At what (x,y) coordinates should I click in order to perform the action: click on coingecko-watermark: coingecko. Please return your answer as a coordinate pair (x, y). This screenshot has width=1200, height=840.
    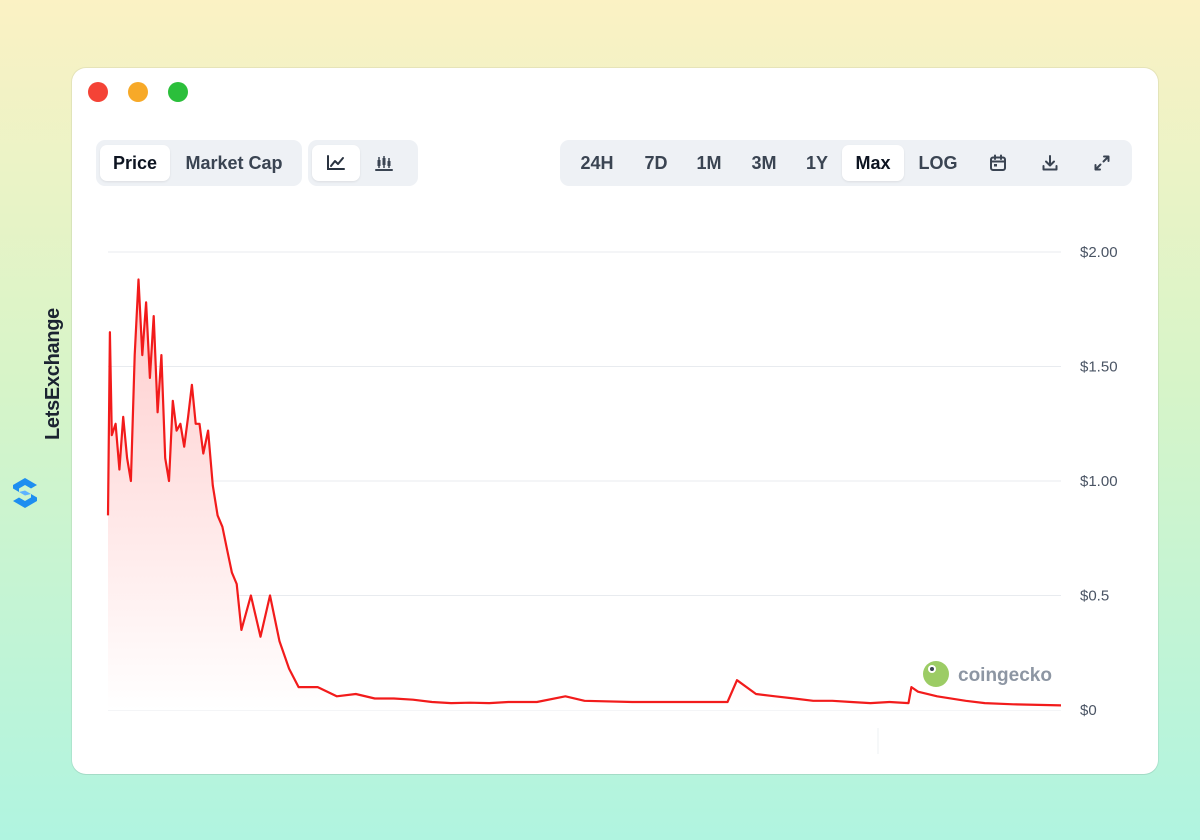
    Looking at the image, I should click on (987, 674).